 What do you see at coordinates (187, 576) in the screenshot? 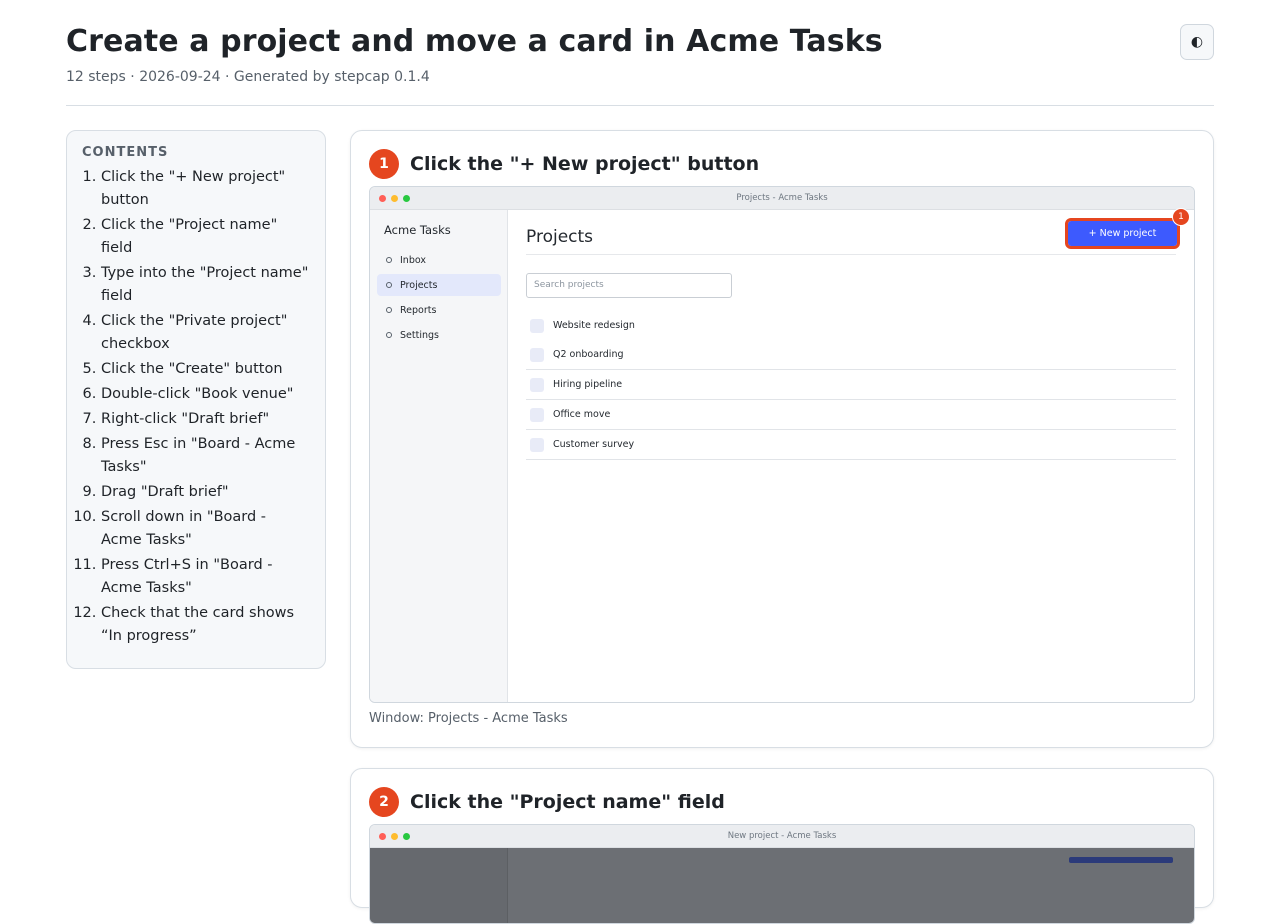
I see `contents-link-11: Press Ctrl+S in "Board - Acme Tasks"` at bounding box center [187, 576].